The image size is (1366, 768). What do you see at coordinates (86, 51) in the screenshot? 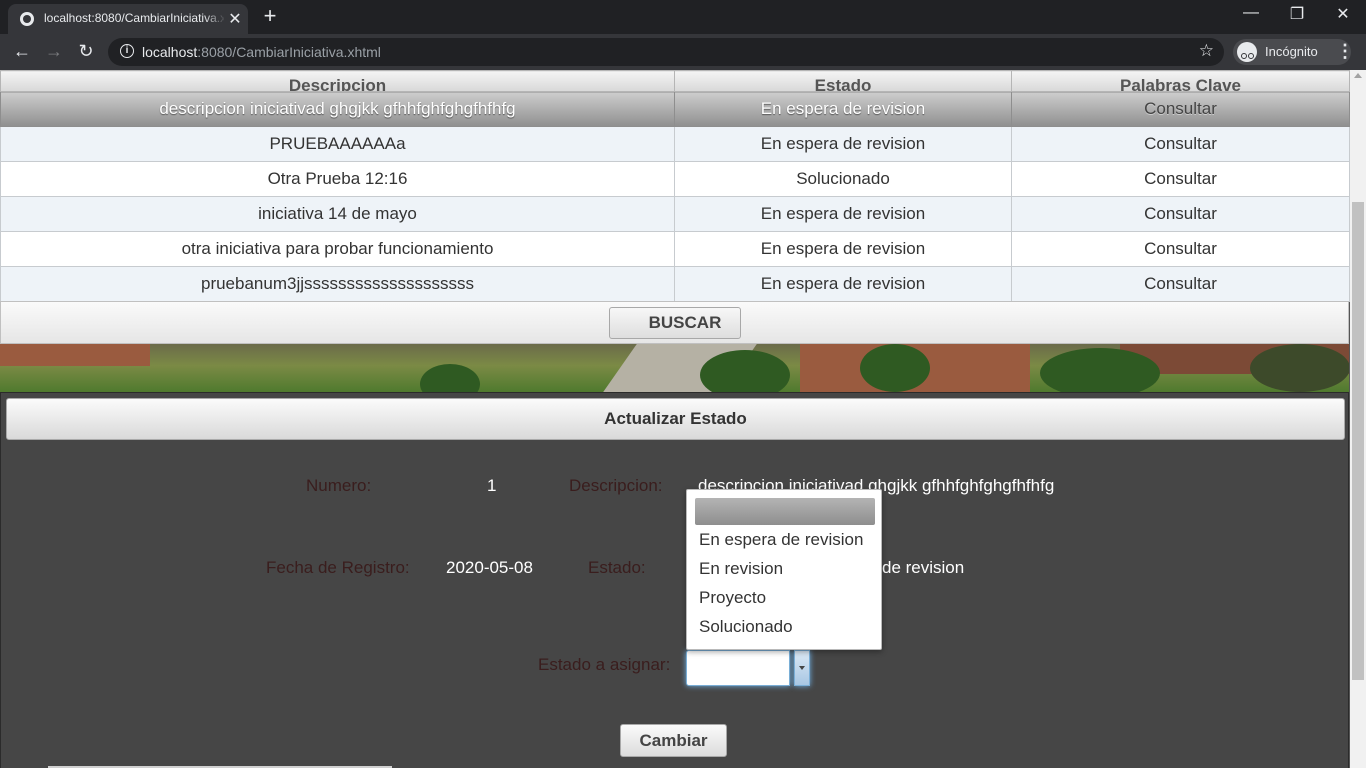
I see `reload-icon: ↻` at bounding box center [86, 51].